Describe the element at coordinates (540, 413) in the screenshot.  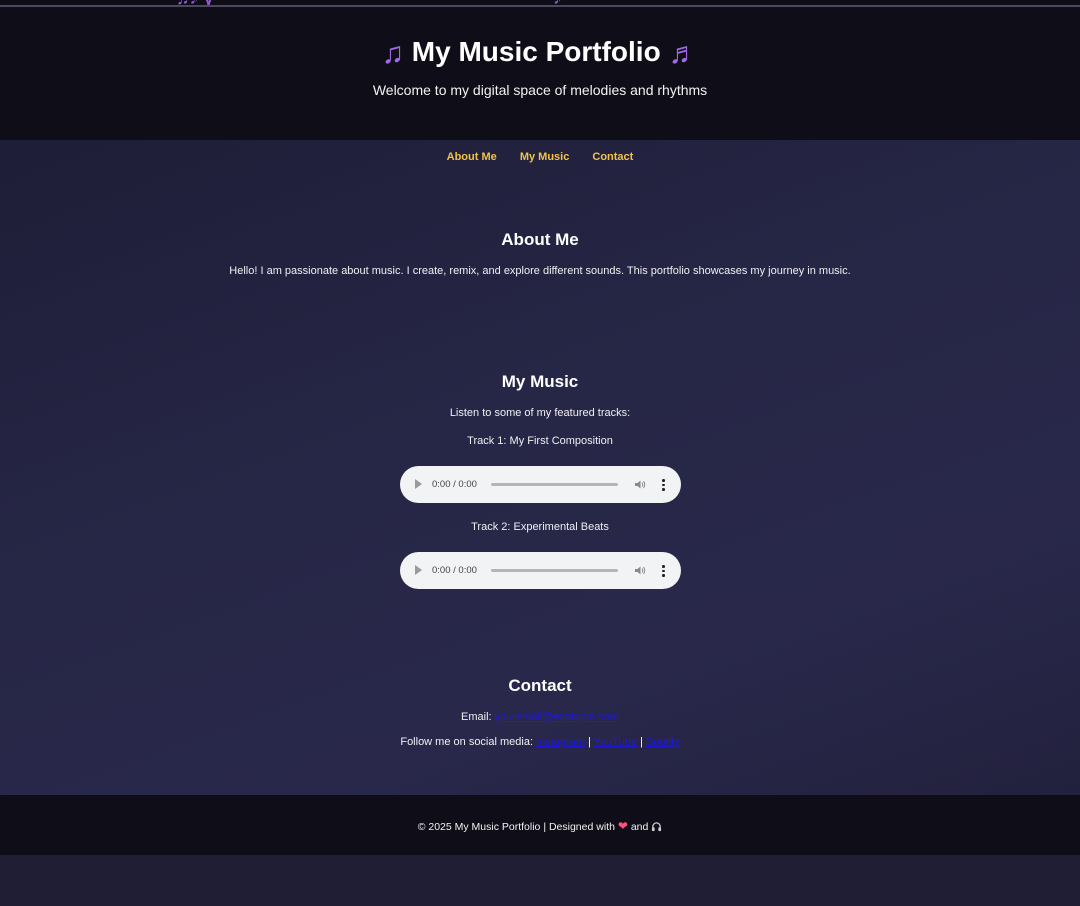
I see `music-intro: Listen to some of my featured tracks:` at that location.